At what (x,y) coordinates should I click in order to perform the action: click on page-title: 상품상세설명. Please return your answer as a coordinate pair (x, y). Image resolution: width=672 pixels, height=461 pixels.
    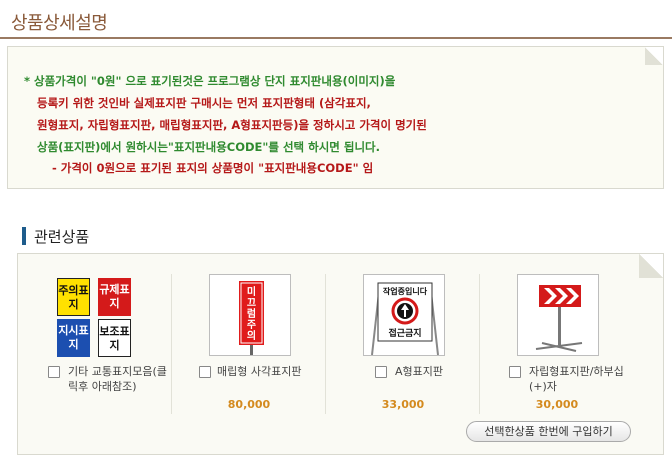
    Looking at the image, I should click on (59, 23).